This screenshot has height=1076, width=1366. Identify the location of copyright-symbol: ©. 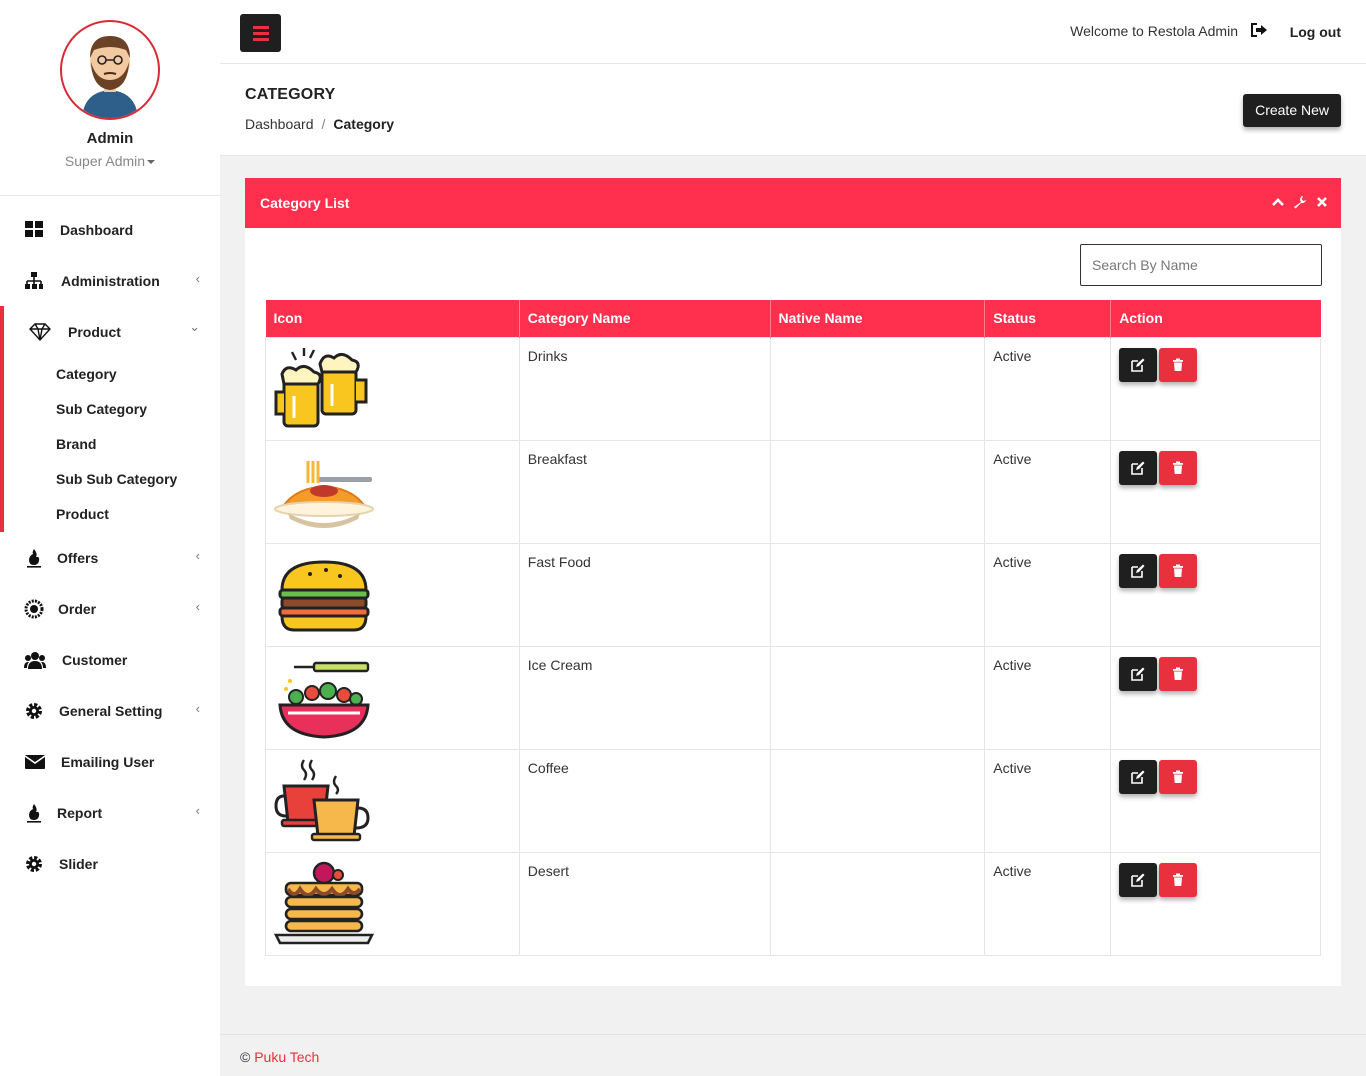
(245, 1057).